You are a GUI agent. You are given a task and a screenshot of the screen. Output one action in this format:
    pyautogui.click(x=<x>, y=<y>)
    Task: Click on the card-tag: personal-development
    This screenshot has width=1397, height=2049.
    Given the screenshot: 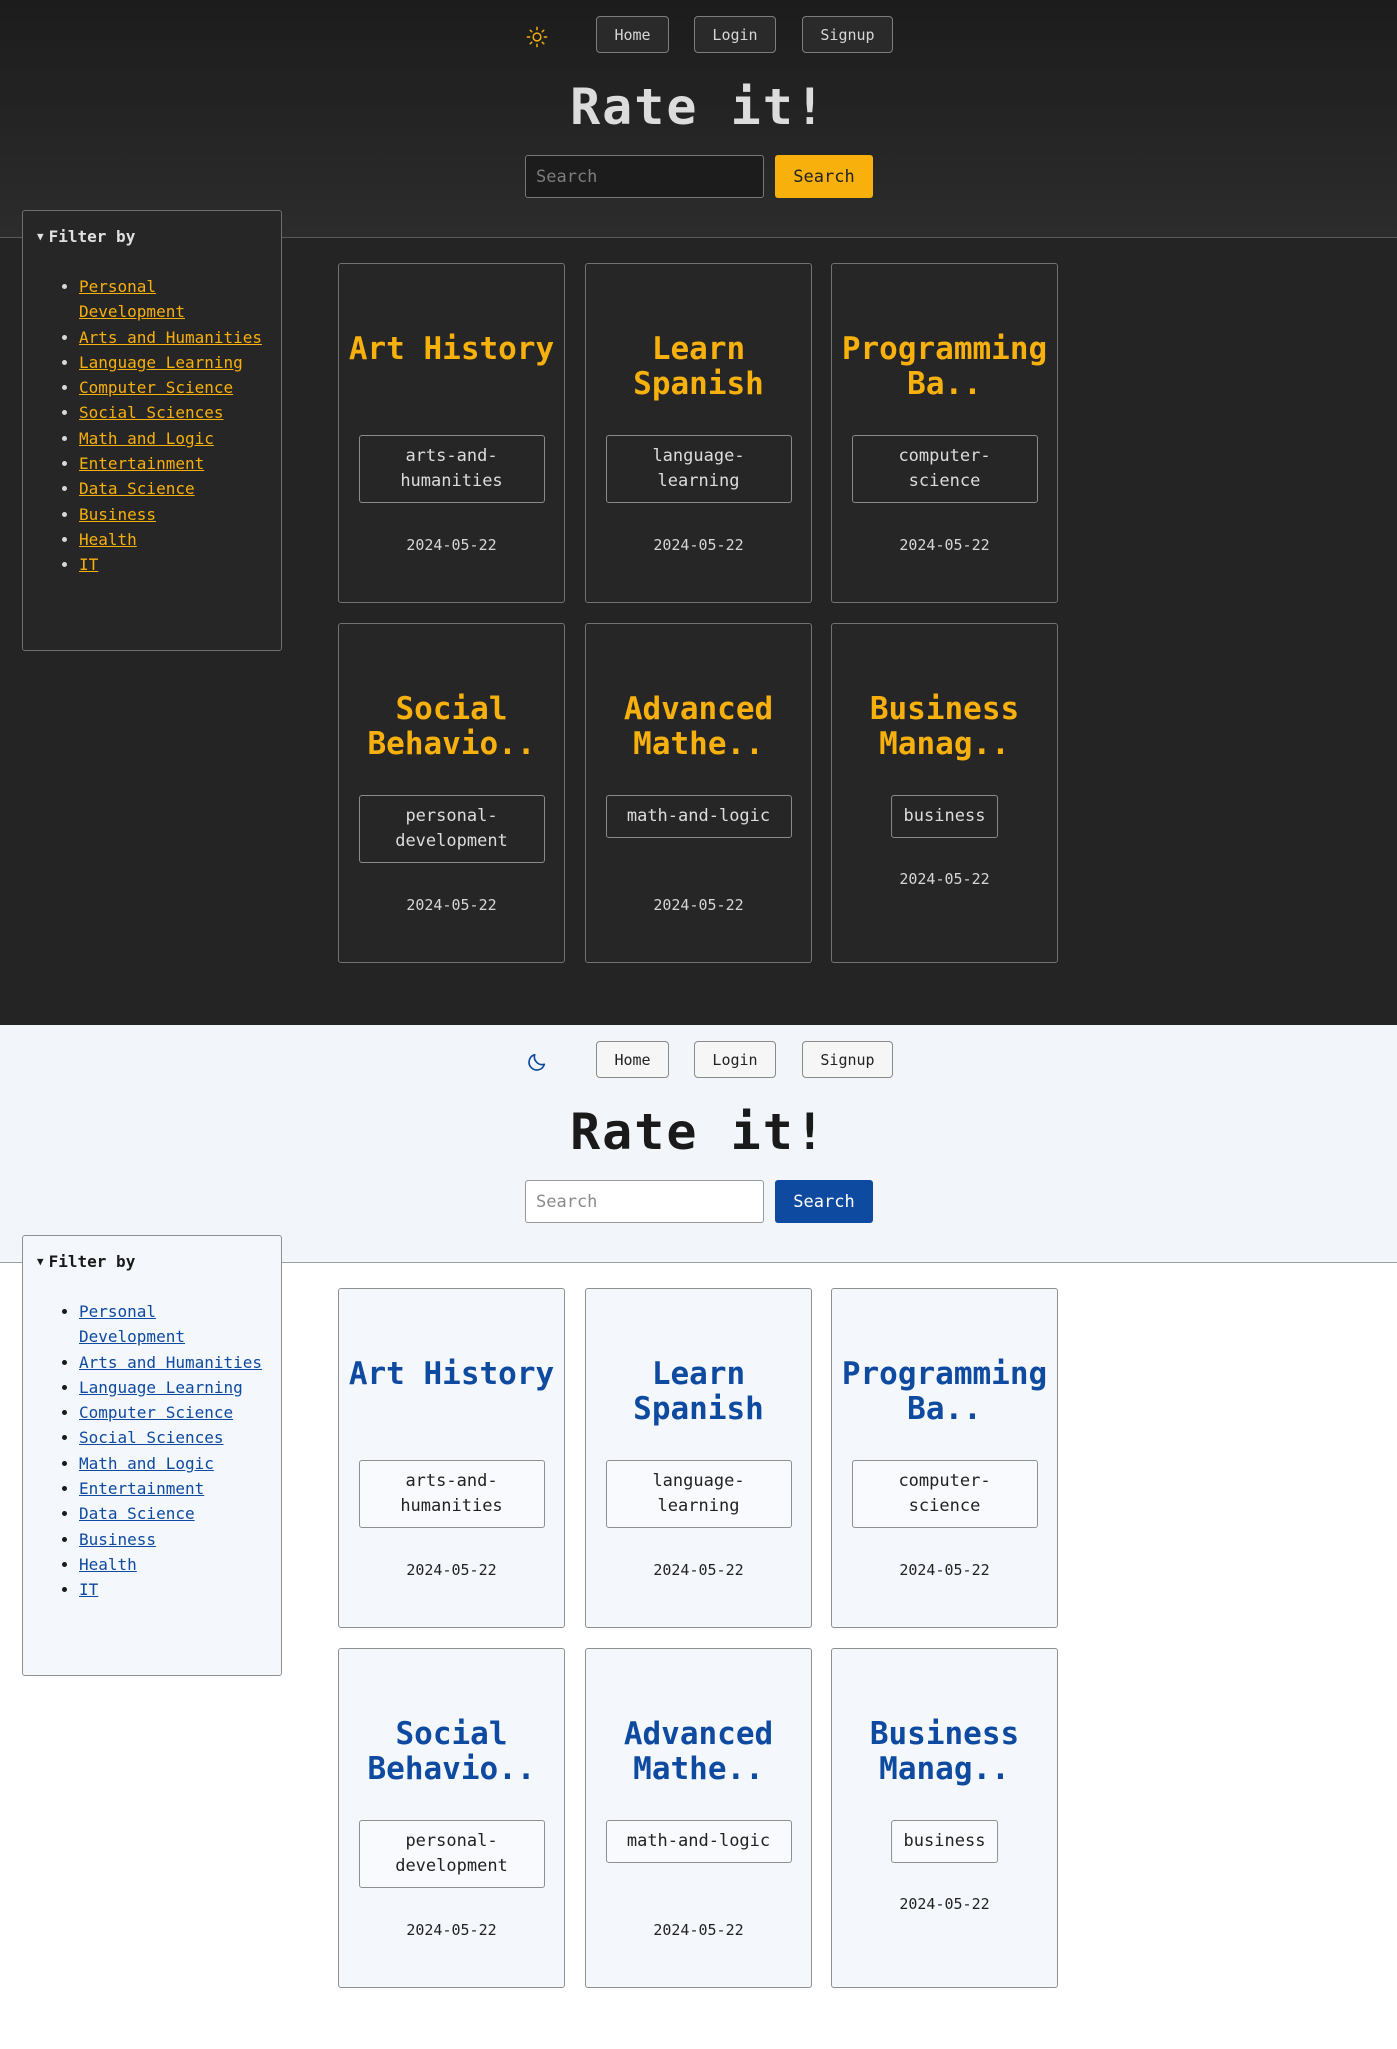 What is the action you would take?
    pyautogui.click(x=451, y=1854)
    